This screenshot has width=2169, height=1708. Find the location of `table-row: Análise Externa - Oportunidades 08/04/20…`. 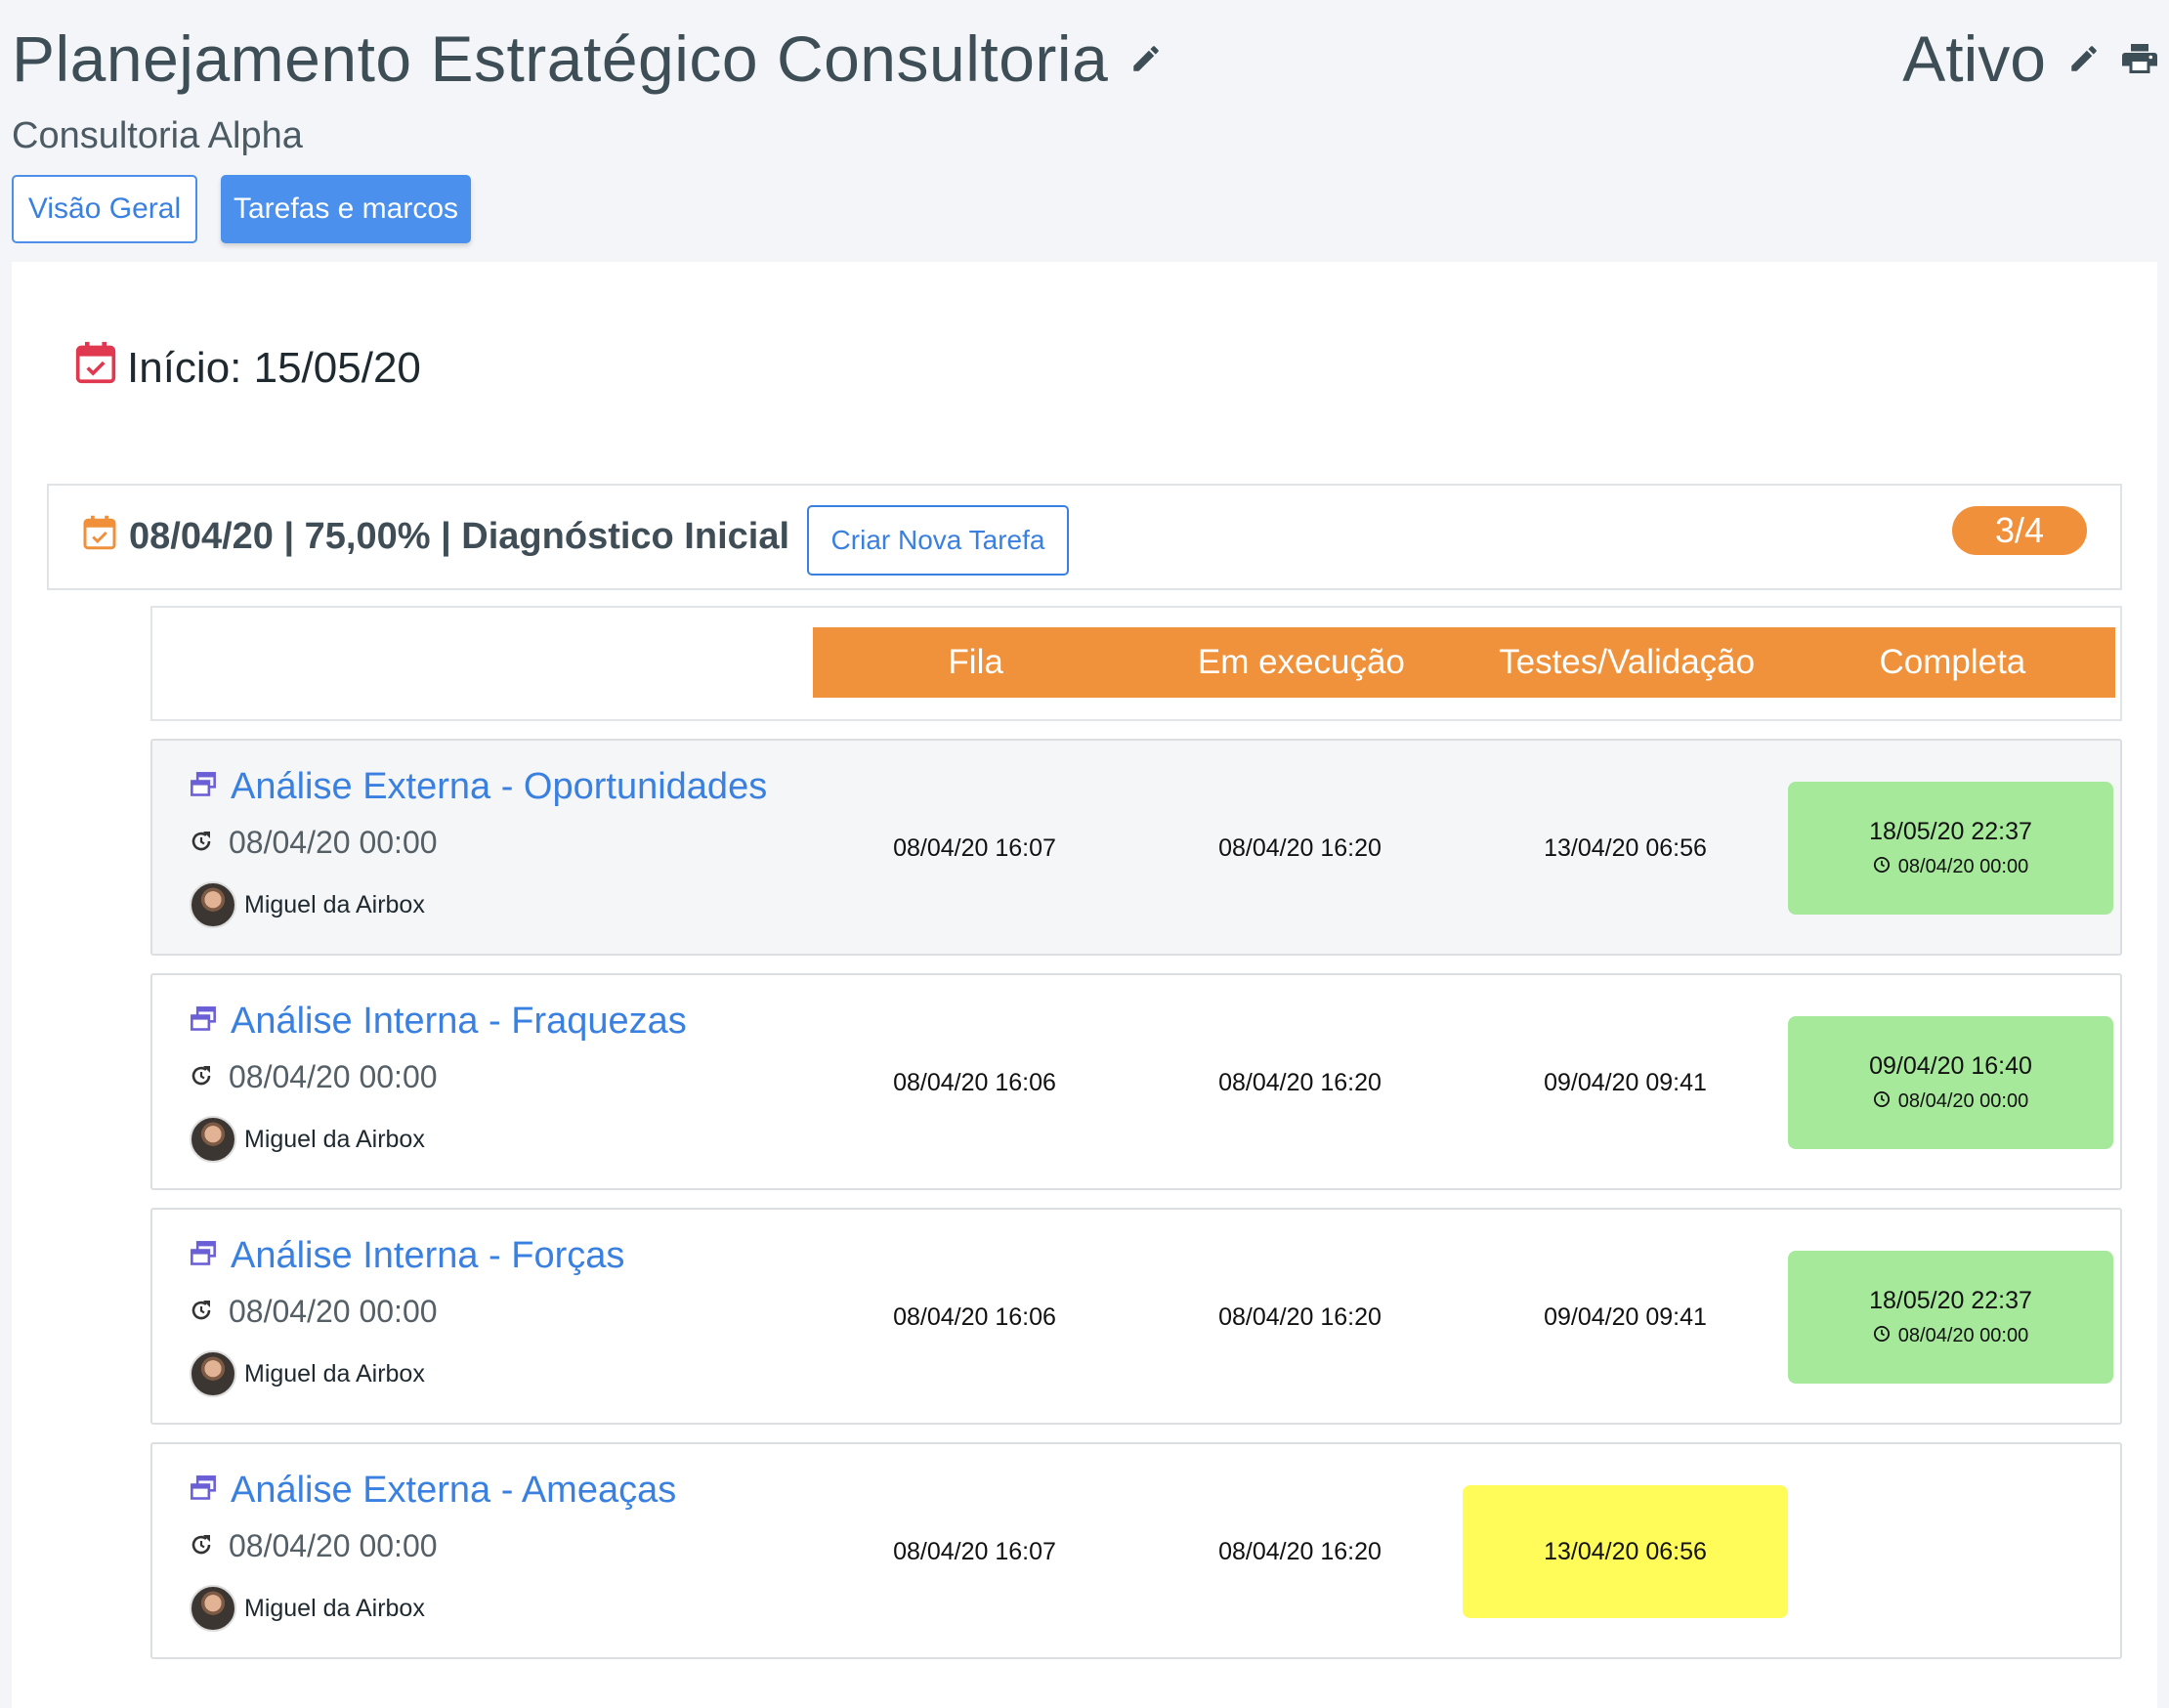

table-row: Análise Externa - Oportunidades 08/04/20… is located at coordinates (1136, 847).